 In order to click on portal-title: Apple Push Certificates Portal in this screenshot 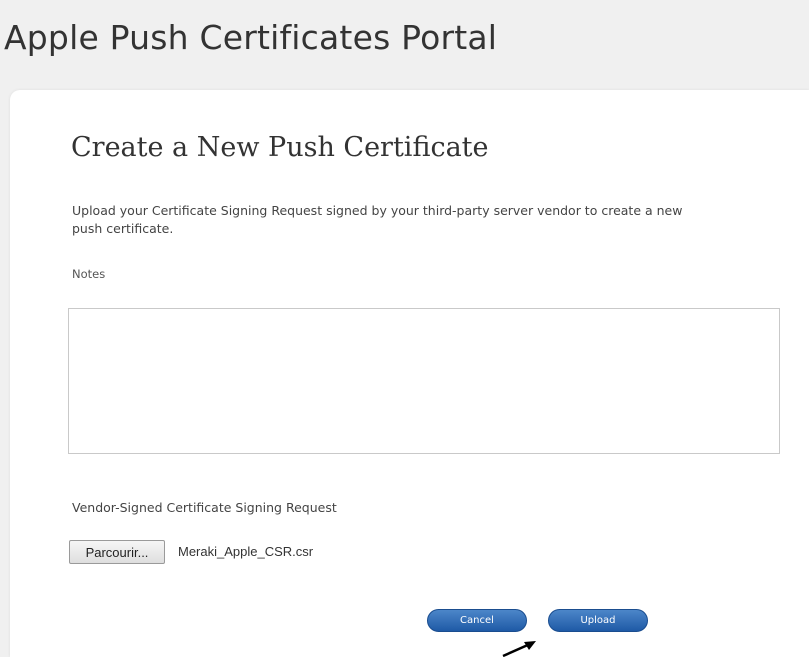, I will do `click(251, 37)`.